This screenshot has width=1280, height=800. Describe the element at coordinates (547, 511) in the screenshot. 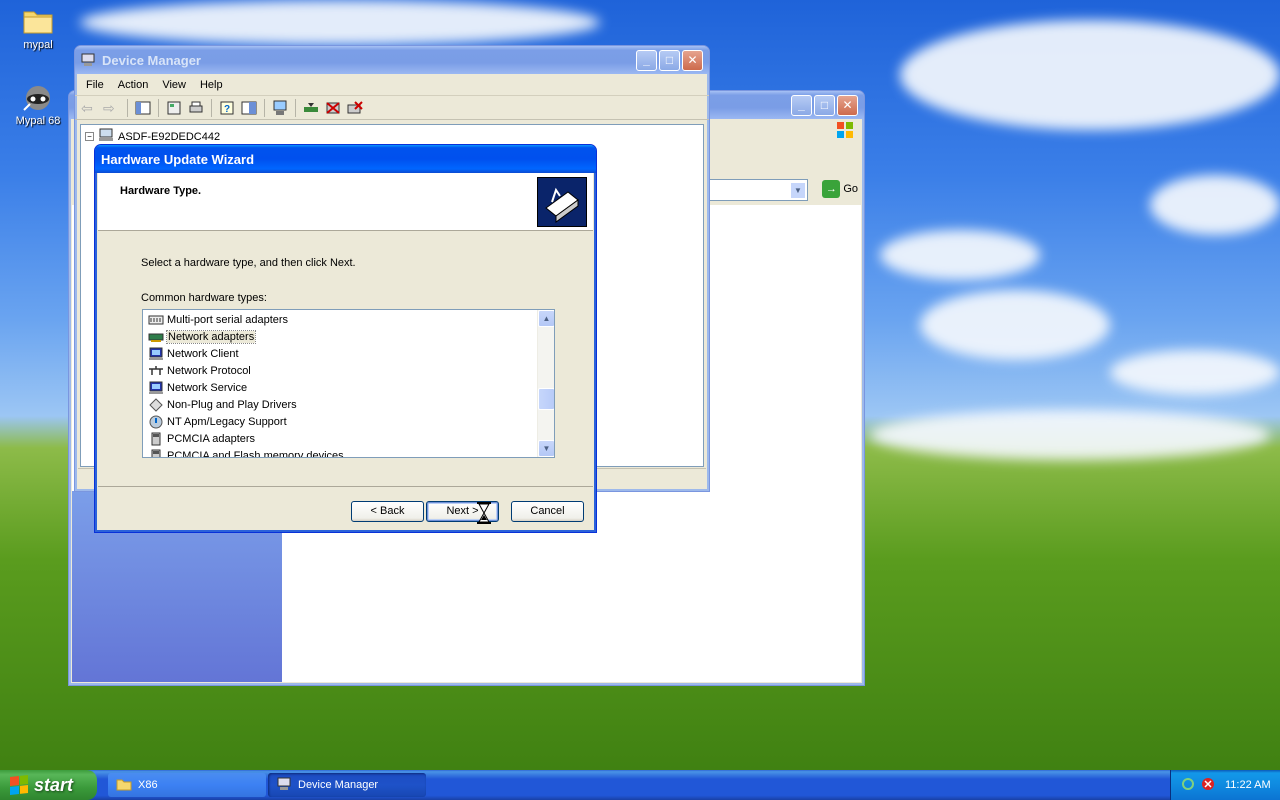

I see `cancel-button: Cancel` at that location.